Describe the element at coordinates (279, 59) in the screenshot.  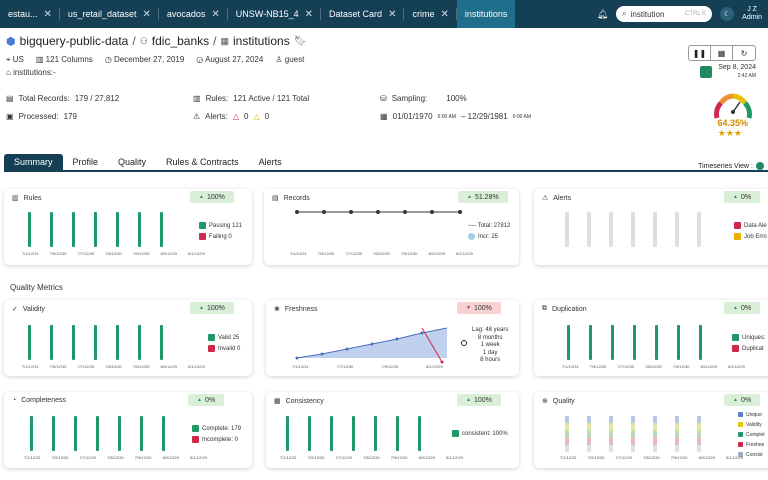
I see `person-icon: ♙` at that location.